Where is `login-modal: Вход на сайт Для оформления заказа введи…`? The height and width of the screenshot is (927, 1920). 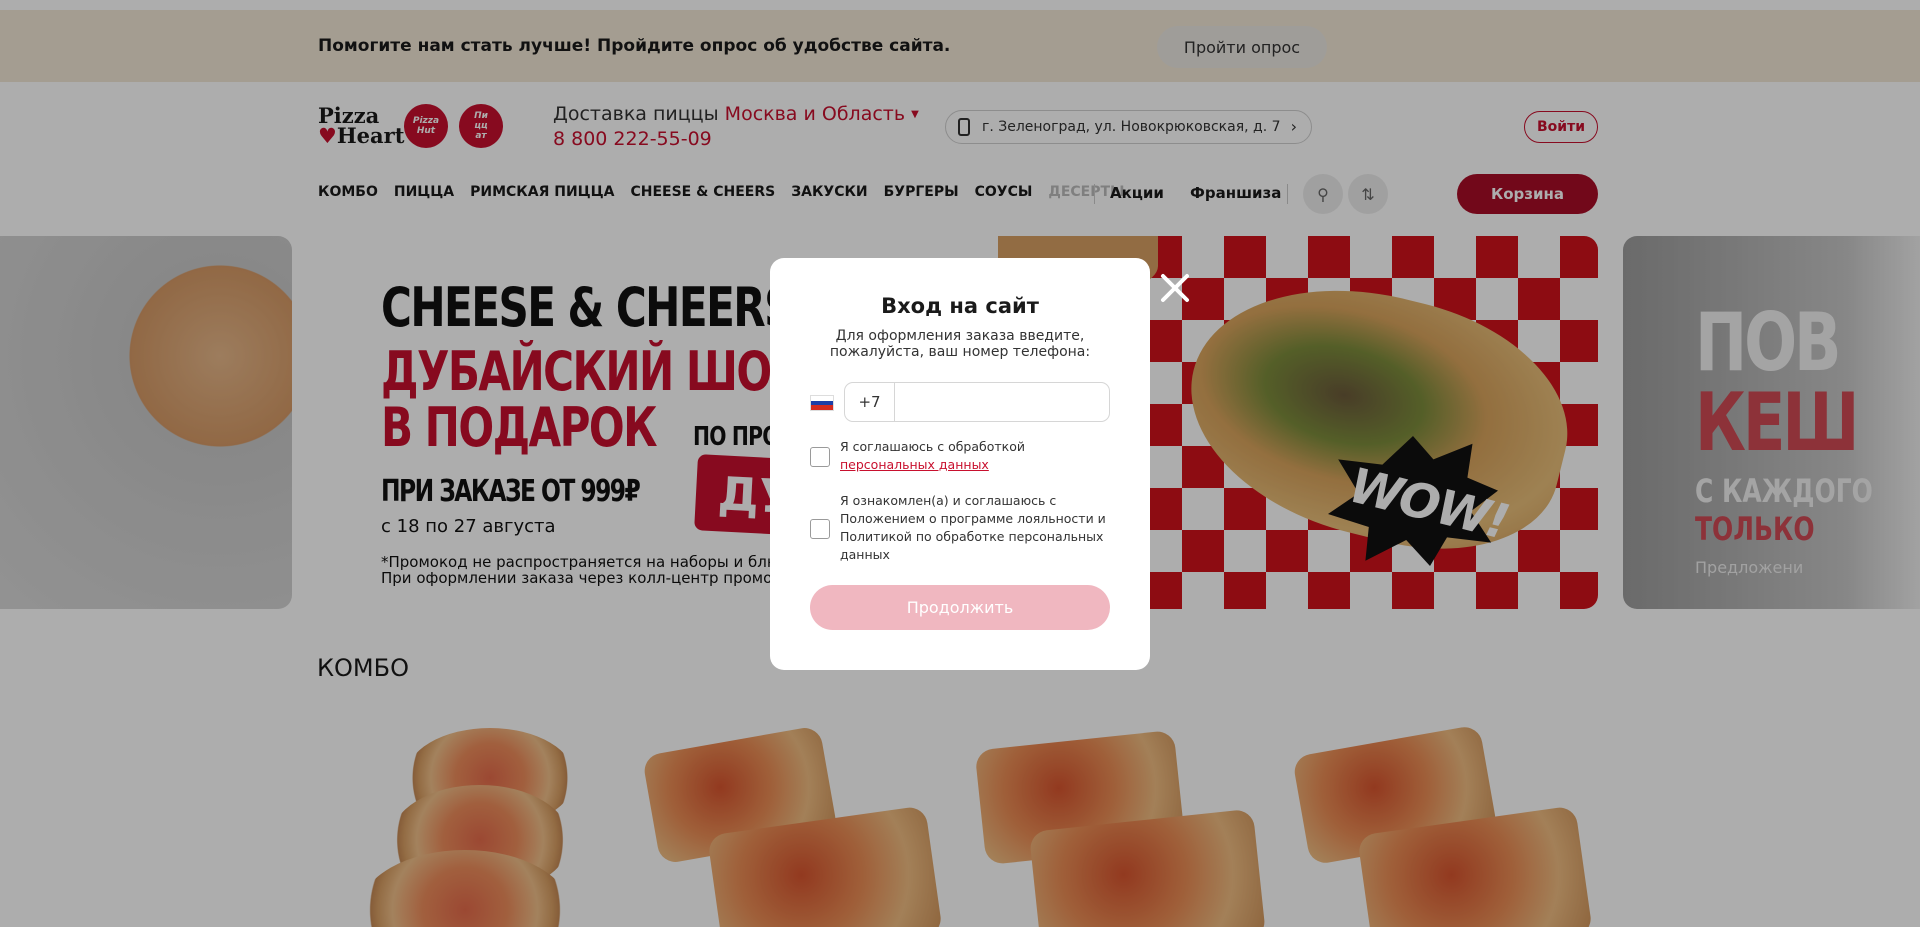 login-modal: Вход на сайт Для оформления заказа введи… is located at coordinates (960, 464).